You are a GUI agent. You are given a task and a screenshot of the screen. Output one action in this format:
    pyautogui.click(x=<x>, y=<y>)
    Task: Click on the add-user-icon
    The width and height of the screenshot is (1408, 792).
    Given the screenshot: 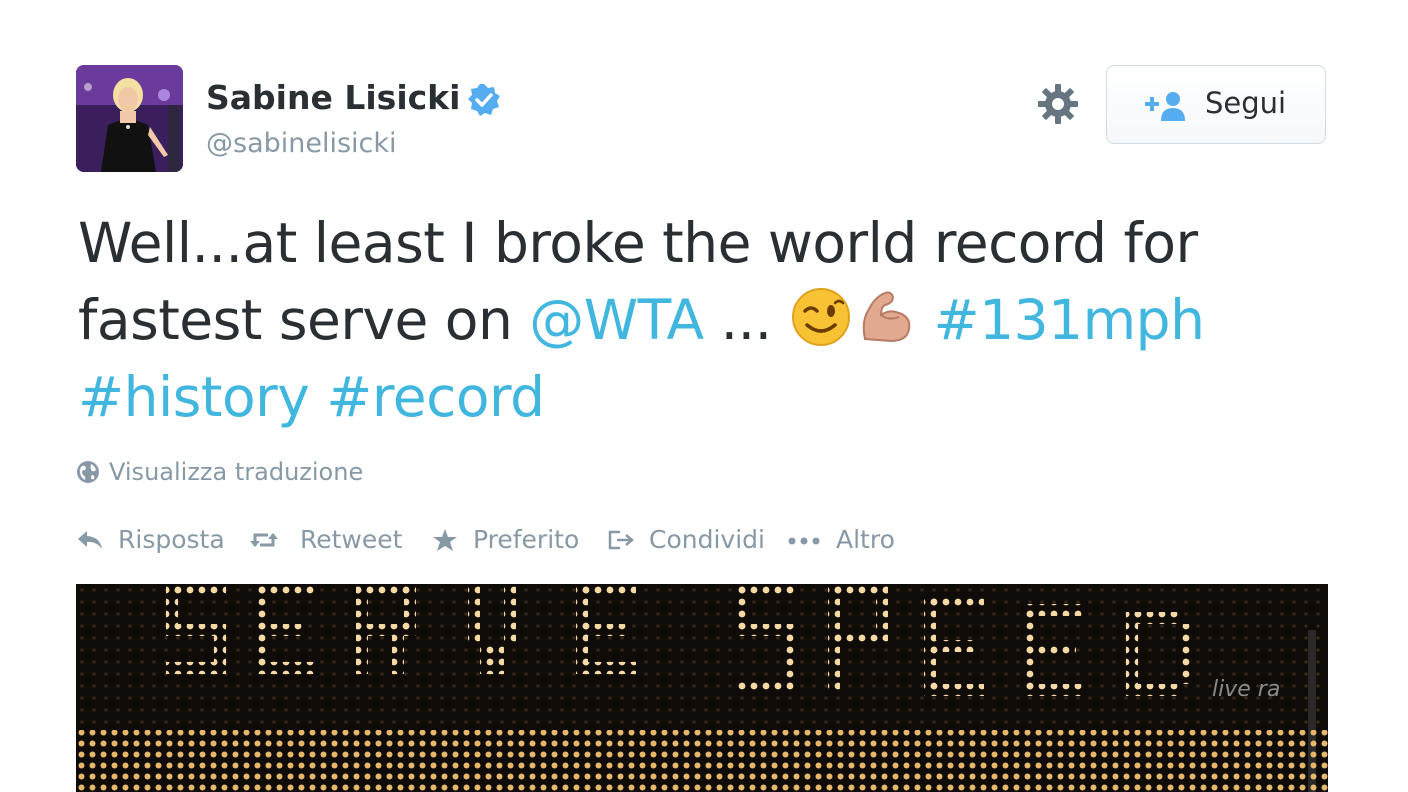 What is the action you would take?
    pyautogui.click(x=1165, y=106)
    